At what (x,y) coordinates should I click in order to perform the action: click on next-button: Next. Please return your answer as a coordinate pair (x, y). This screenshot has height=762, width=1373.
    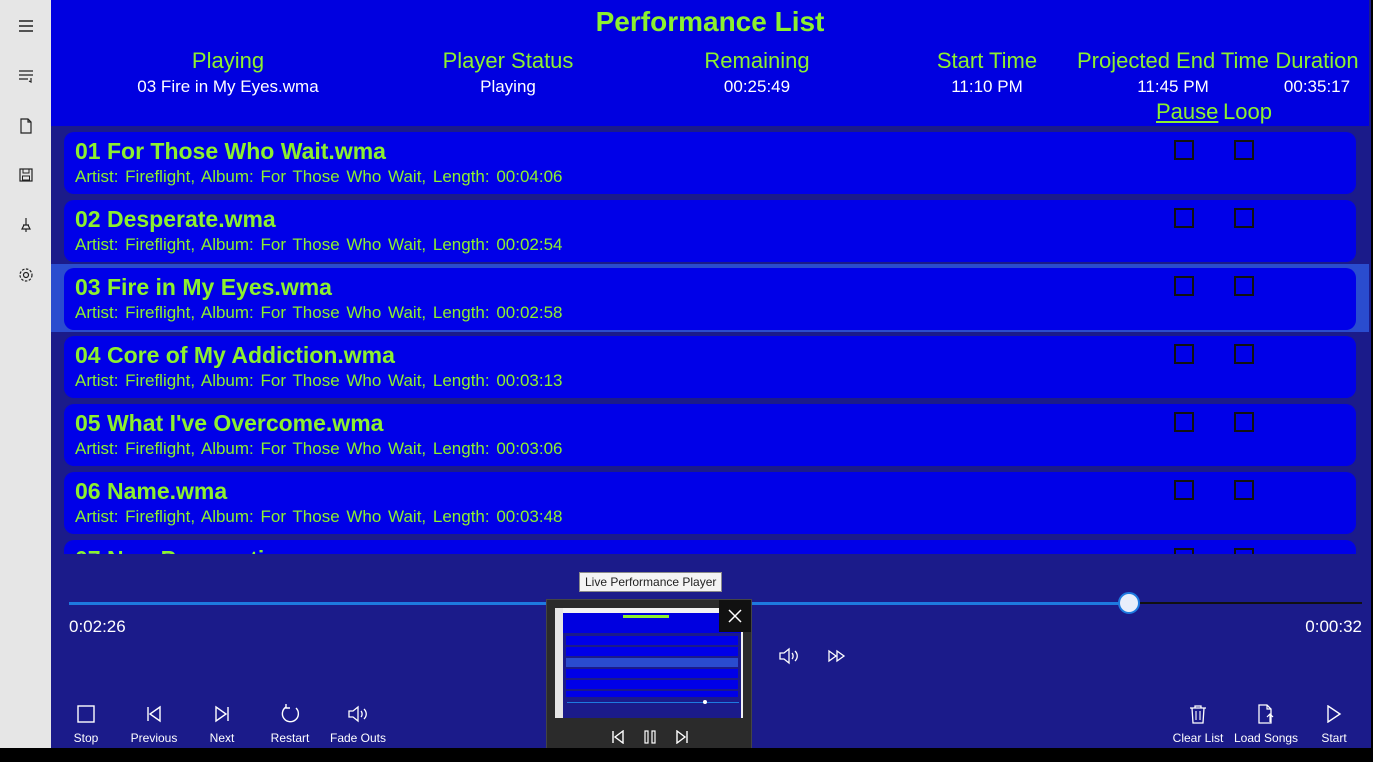
    Looking at the image, I should click on (222, 722).